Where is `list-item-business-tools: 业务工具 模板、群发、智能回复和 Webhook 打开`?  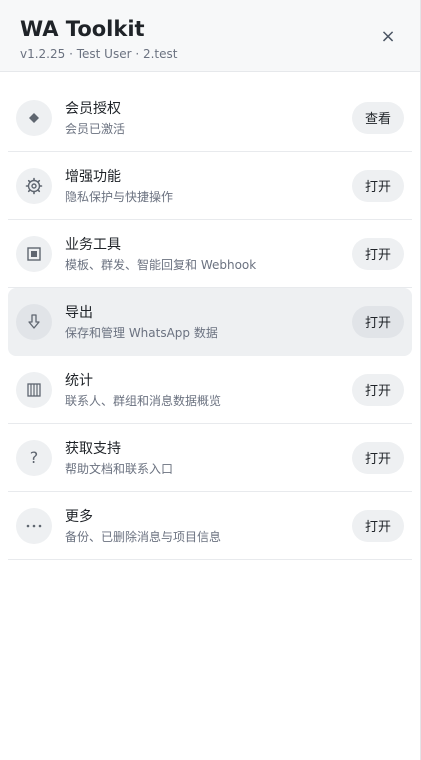 list-item-business-tools: 业务工具 模板、群发、智能回复和 Webhook 打开 is located at coordinates (210, 254).